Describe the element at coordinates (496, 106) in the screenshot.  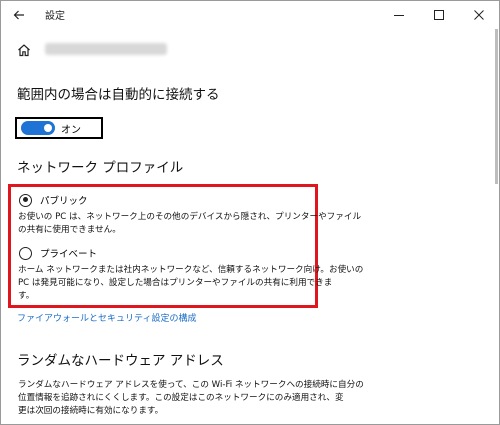
I see `vertical-scrollbar` at that location.